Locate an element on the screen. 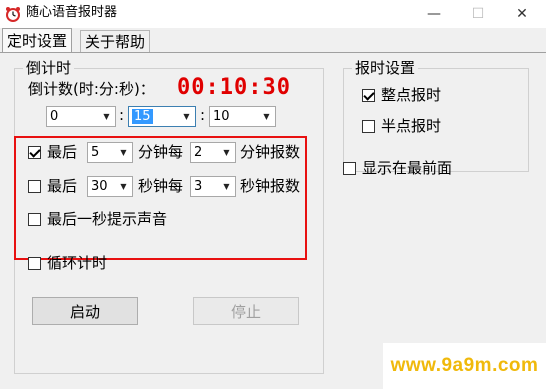 Image resolution: width=546 pixels, height=389 pixels. minimize-button: — is located at coordinates (434, 14).